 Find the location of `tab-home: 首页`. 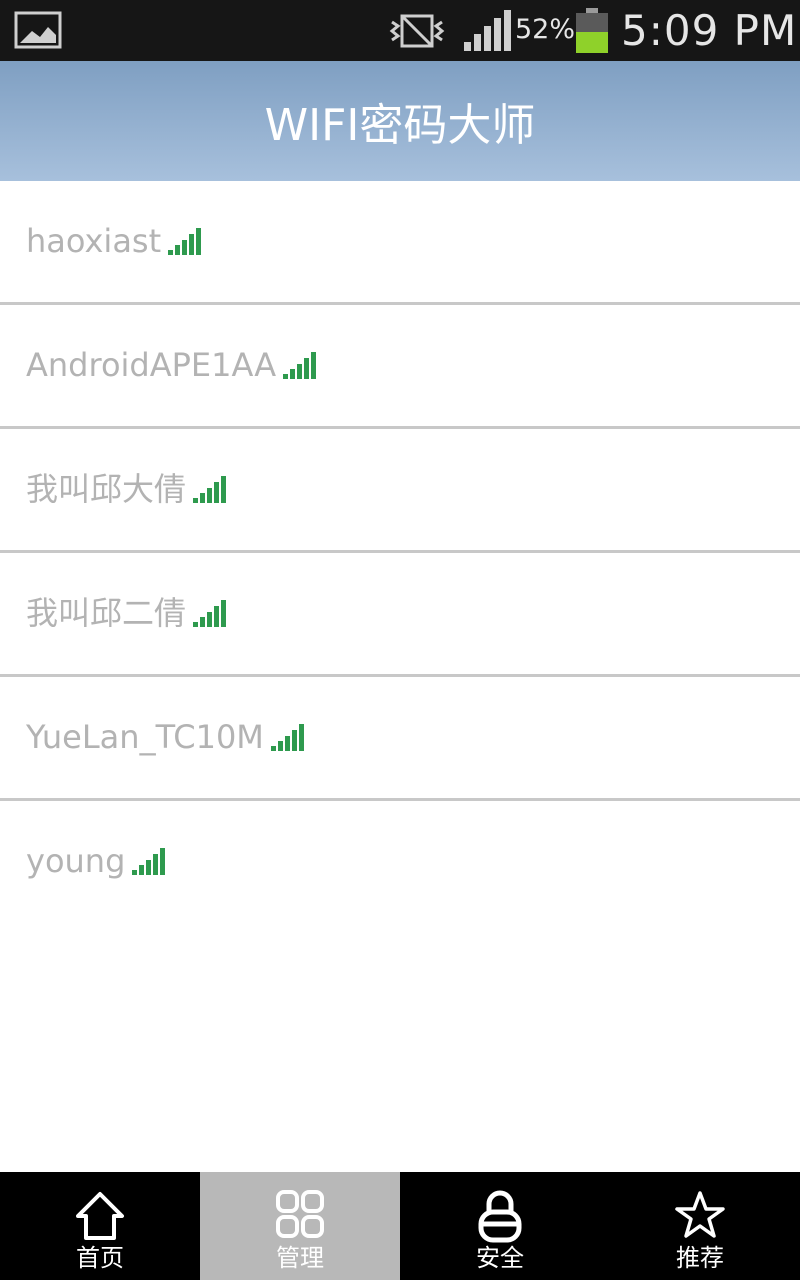

tab-home: 首页 is located at coordinates (100, 1226).